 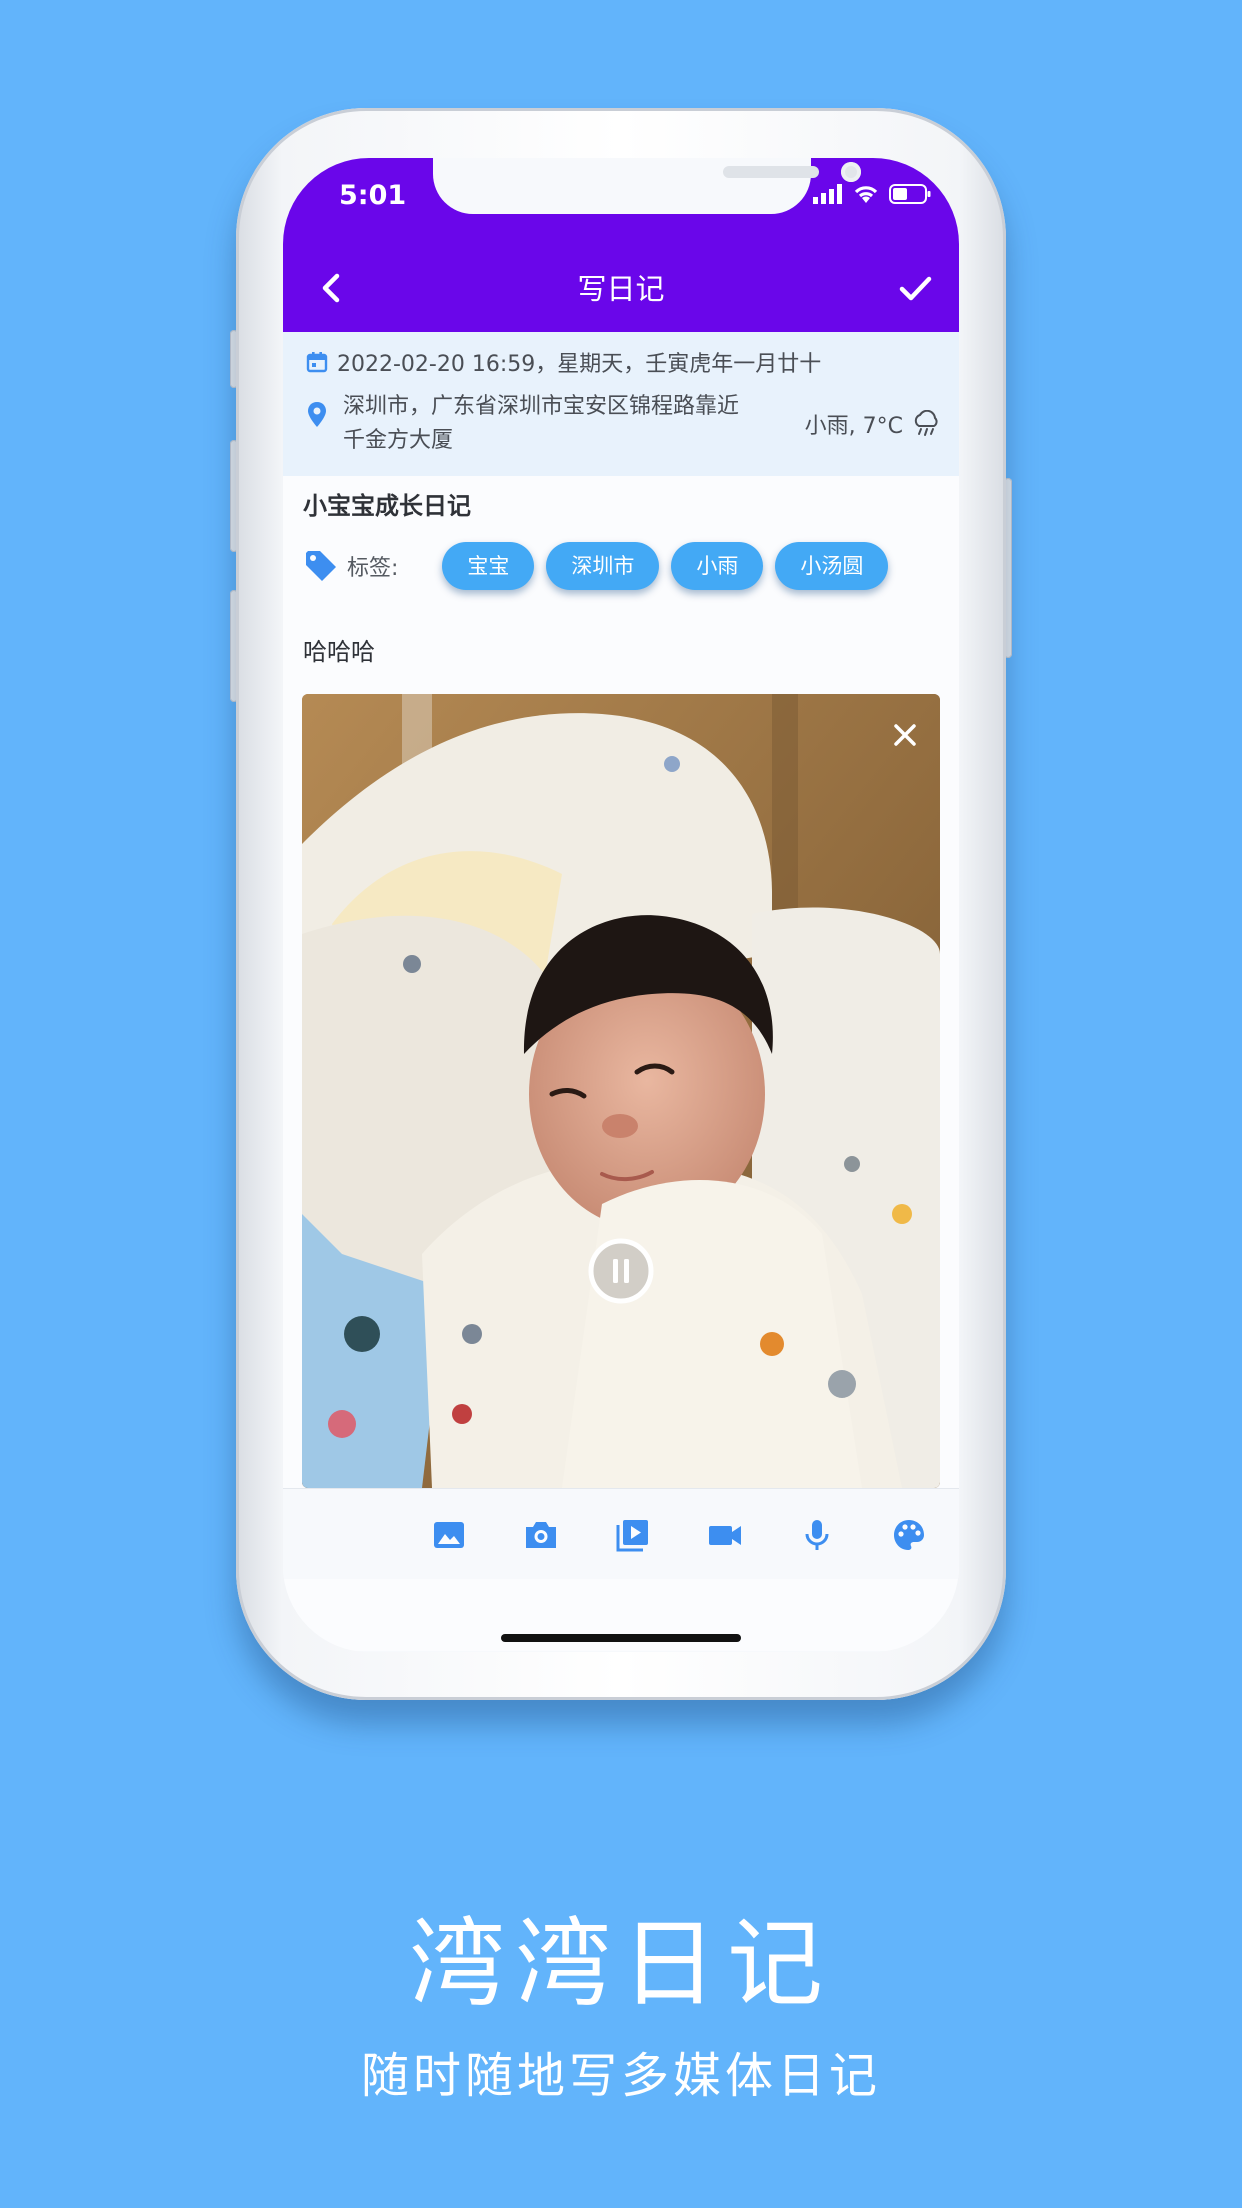 I want to click on speaker, so click(x=771, y=172).